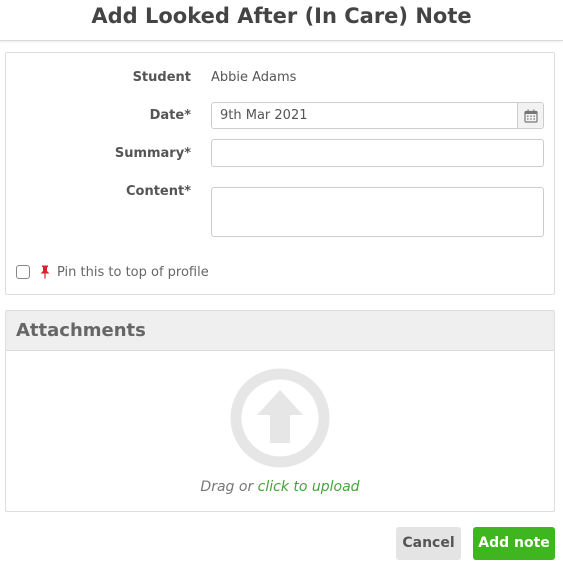 The image size is (563, 570). Describe the element at coordinates (152, 153) in the screenshot. I see `summary-label: Summary*` at that location.